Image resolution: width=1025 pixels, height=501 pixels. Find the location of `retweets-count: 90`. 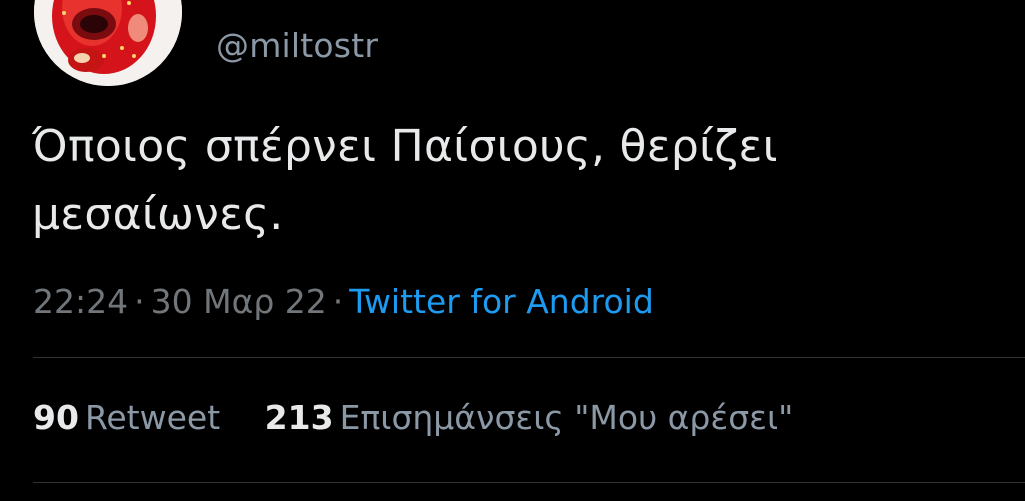

retweets-count: 90 is located at coordinates (56, 417).